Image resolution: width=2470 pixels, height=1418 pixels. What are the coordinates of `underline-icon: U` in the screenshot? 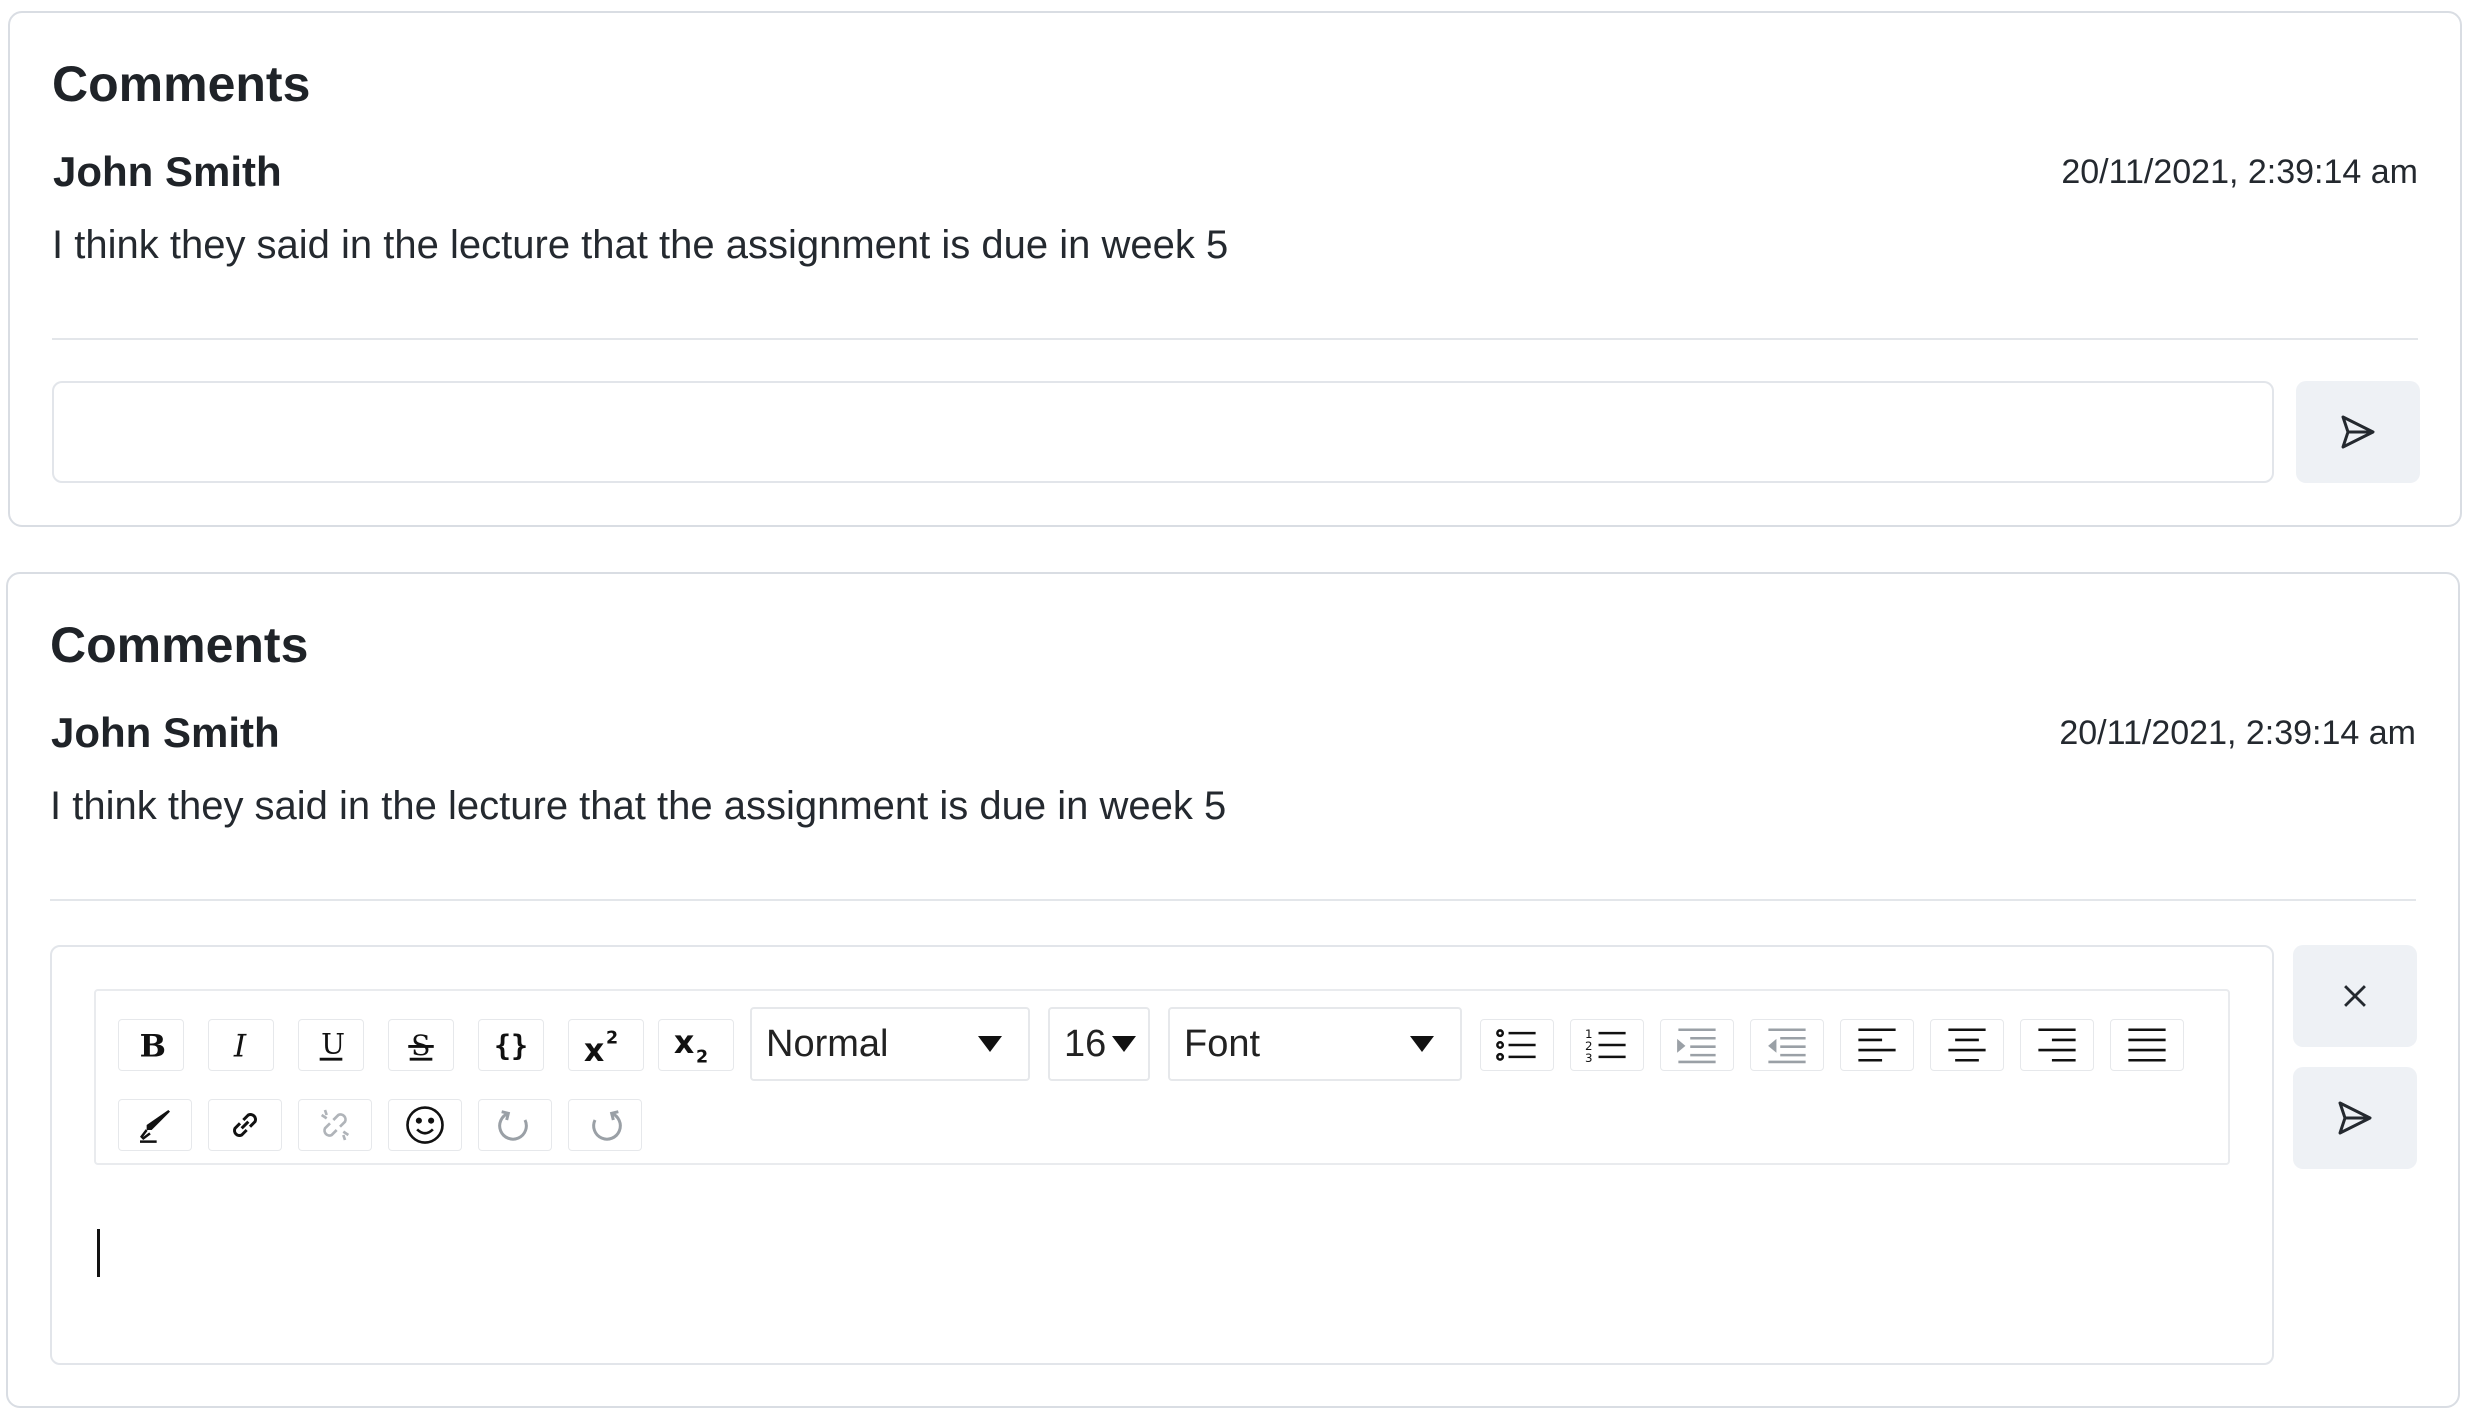 It's located at (332, 1044).